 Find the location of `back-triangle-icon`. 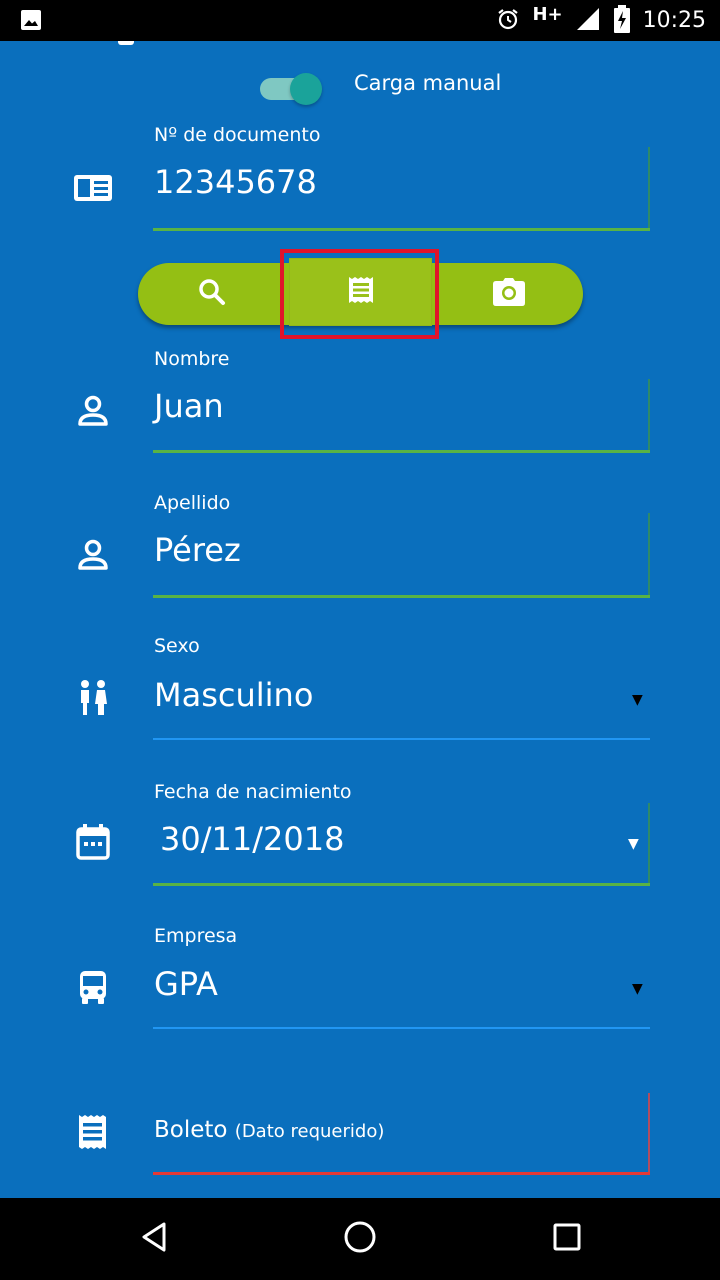

back-triangle-icon is located at coordinates (154, 1239).